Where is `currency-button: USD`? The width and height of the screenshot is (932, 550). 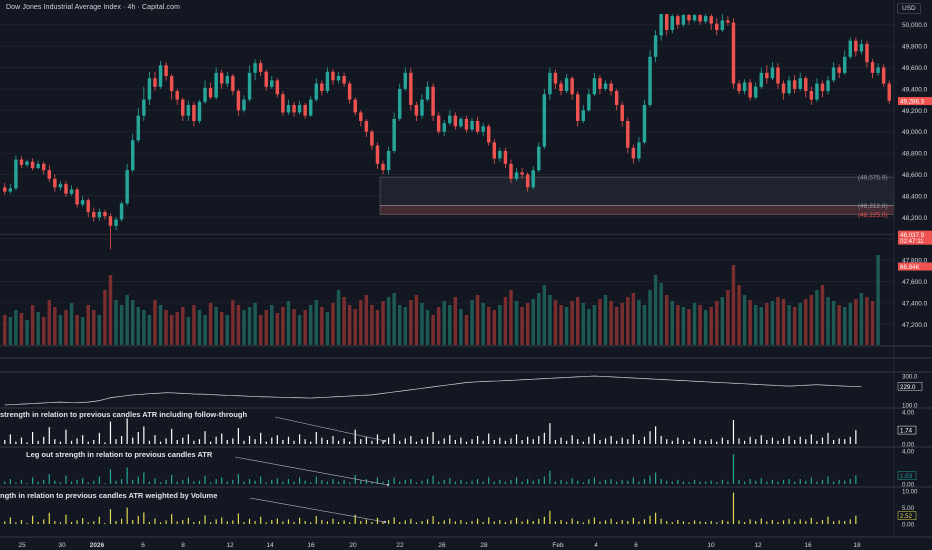
currency-button: USD is located at coordinates (909, 8).